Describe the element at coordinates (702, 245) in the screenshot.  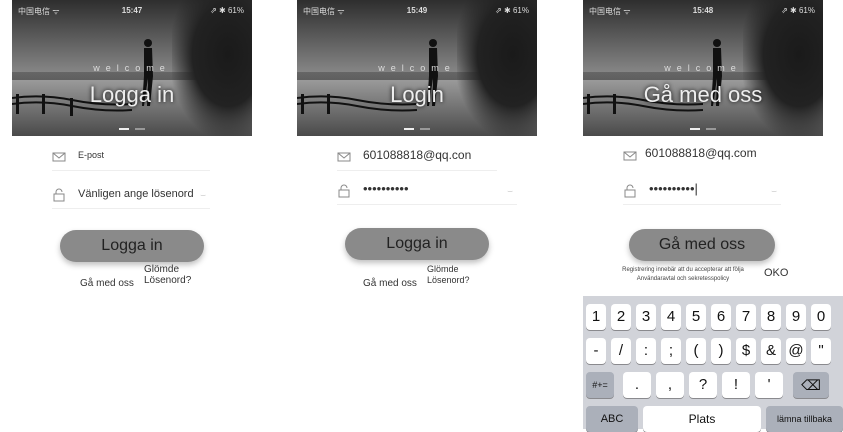
I see `join-button: Gå med oss` at that location.